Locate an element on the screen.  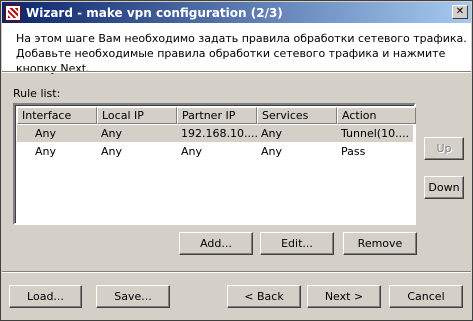
back-button: < Back is located at coordinates (264, 296).